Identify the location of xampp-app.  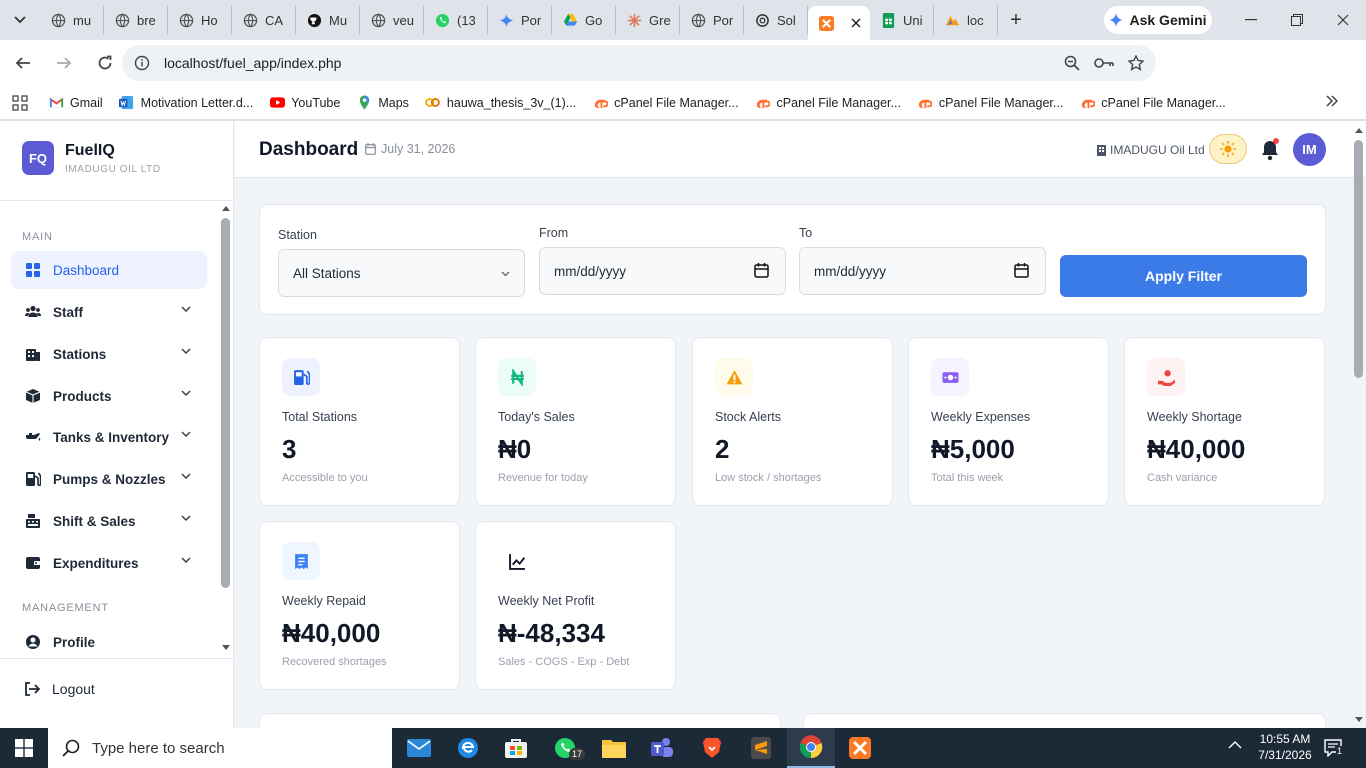
(860, 748).